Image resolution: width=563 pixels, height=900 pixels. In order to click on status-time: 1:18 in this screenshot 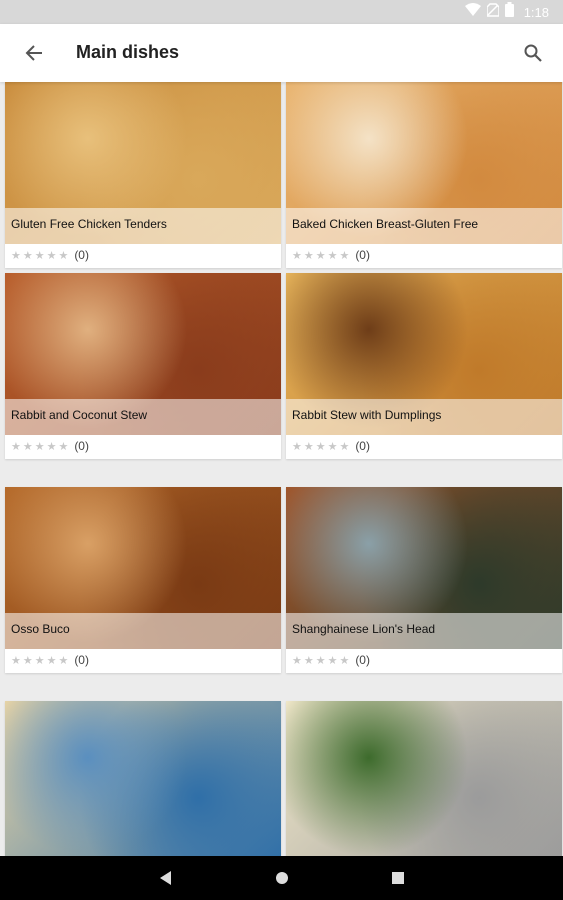, I will do `click(536, 12)`.